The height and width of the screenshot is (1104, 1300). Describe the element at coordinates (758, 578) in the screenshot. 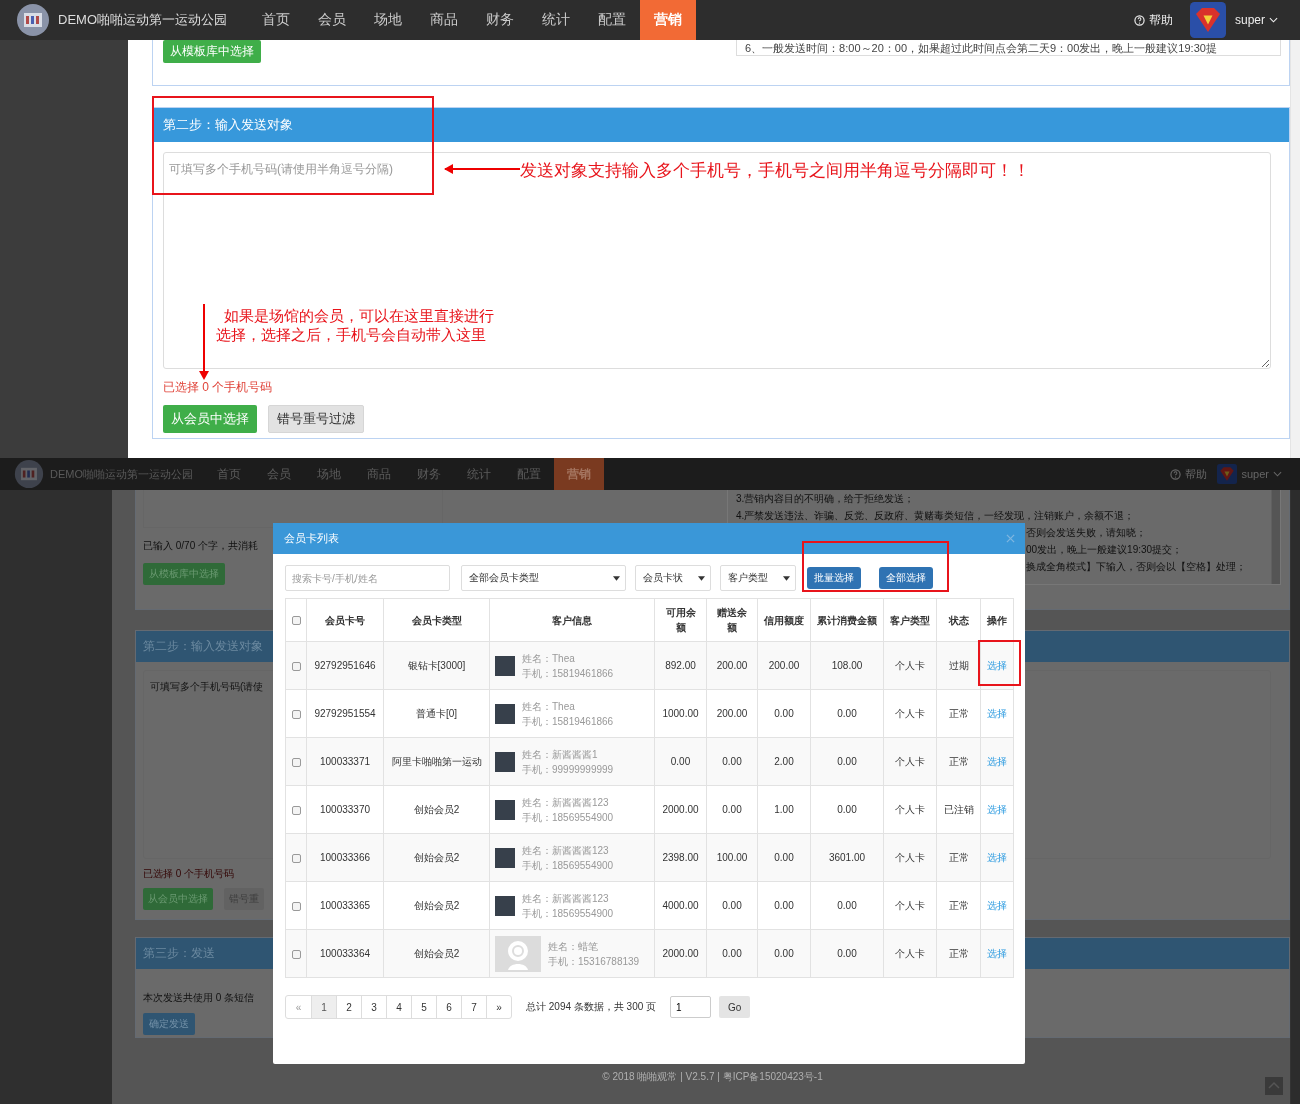

I see `filter-dropdown: 客户类型` at that location.